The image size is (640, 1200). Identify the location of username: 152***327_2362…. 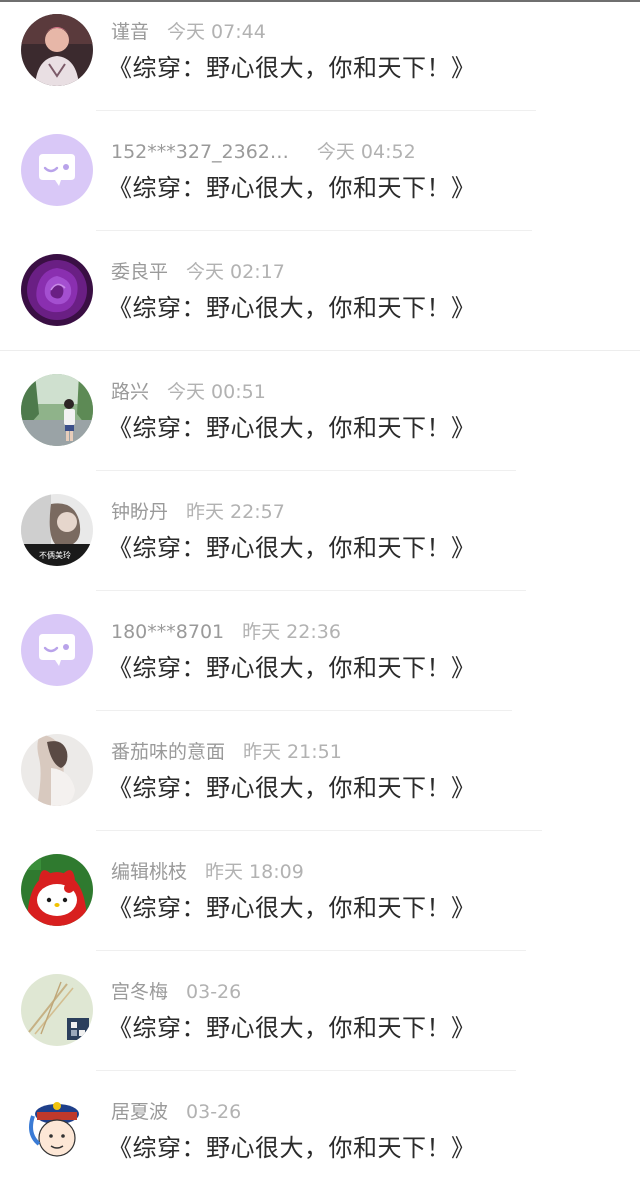
(200, 152).